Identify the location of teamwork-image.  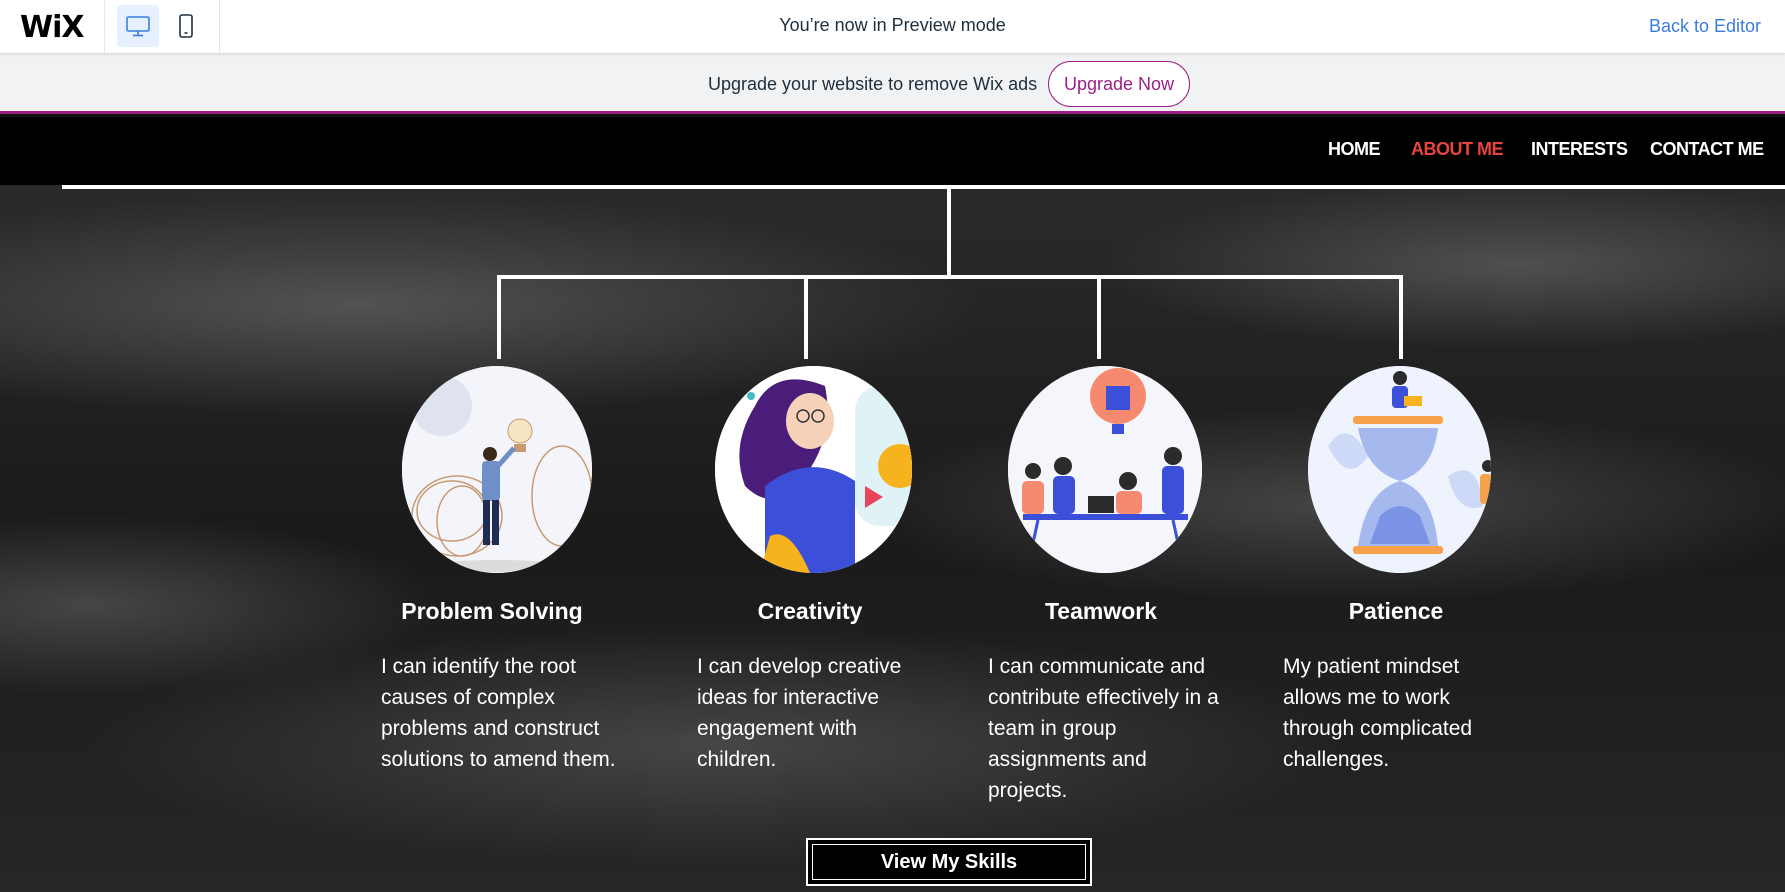
(1105, 469).